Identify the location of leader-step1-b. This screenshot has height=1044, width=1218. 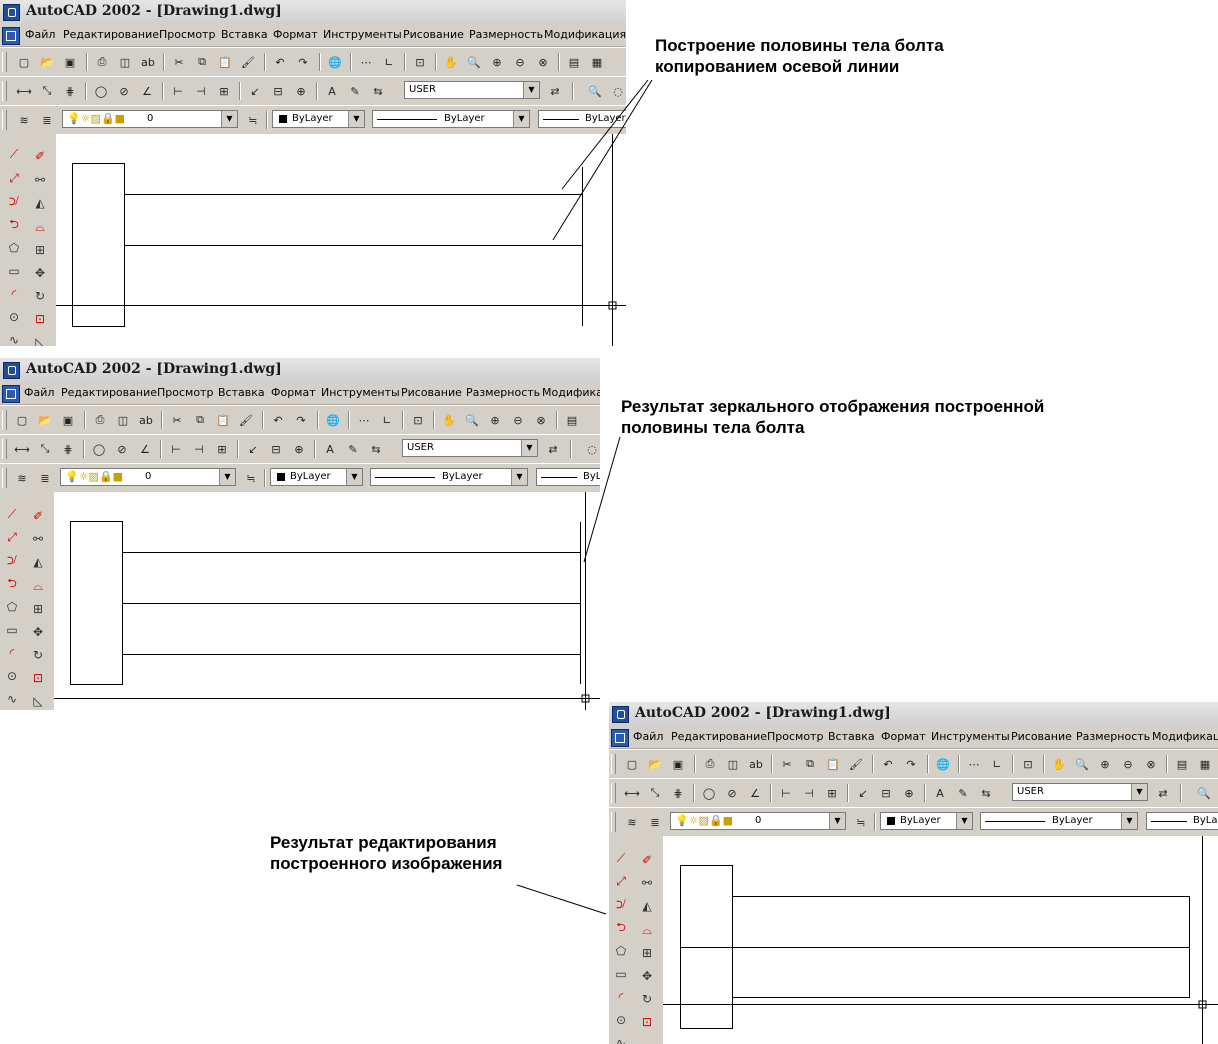
(602, 160).